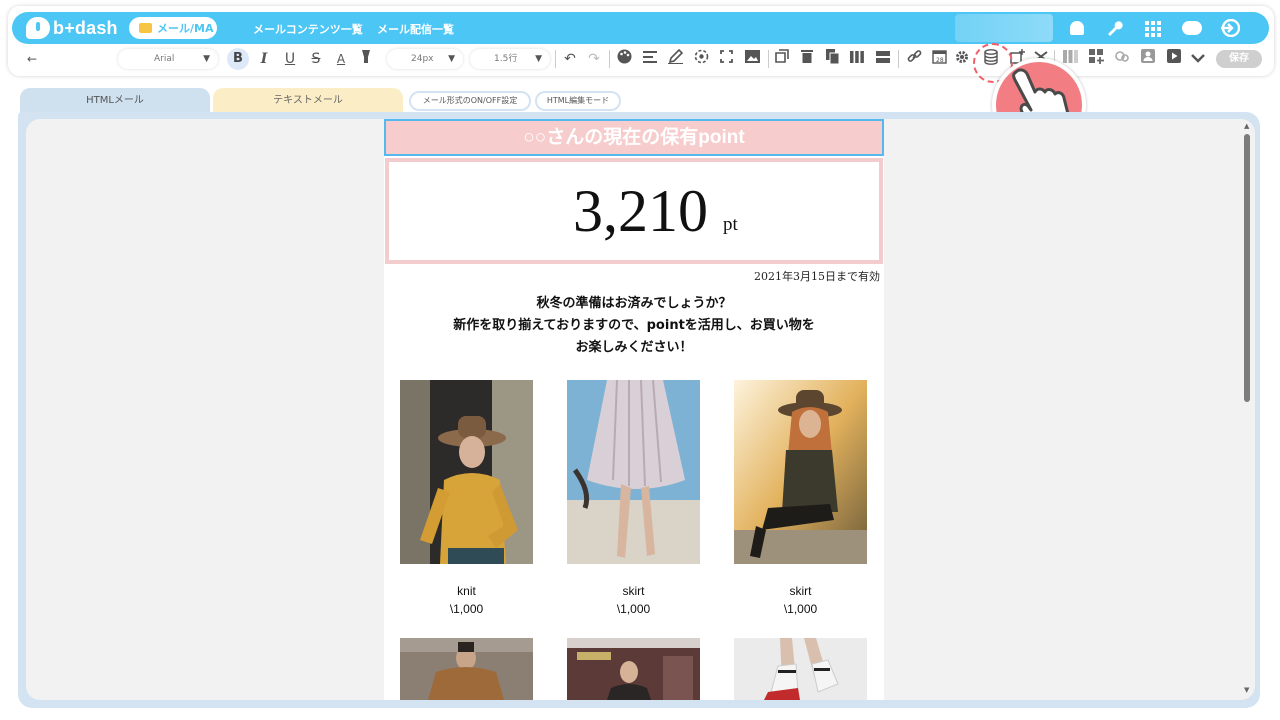 This screenshot has width=1280, height=720. I want to click on trash-icon, so click(807, 59).